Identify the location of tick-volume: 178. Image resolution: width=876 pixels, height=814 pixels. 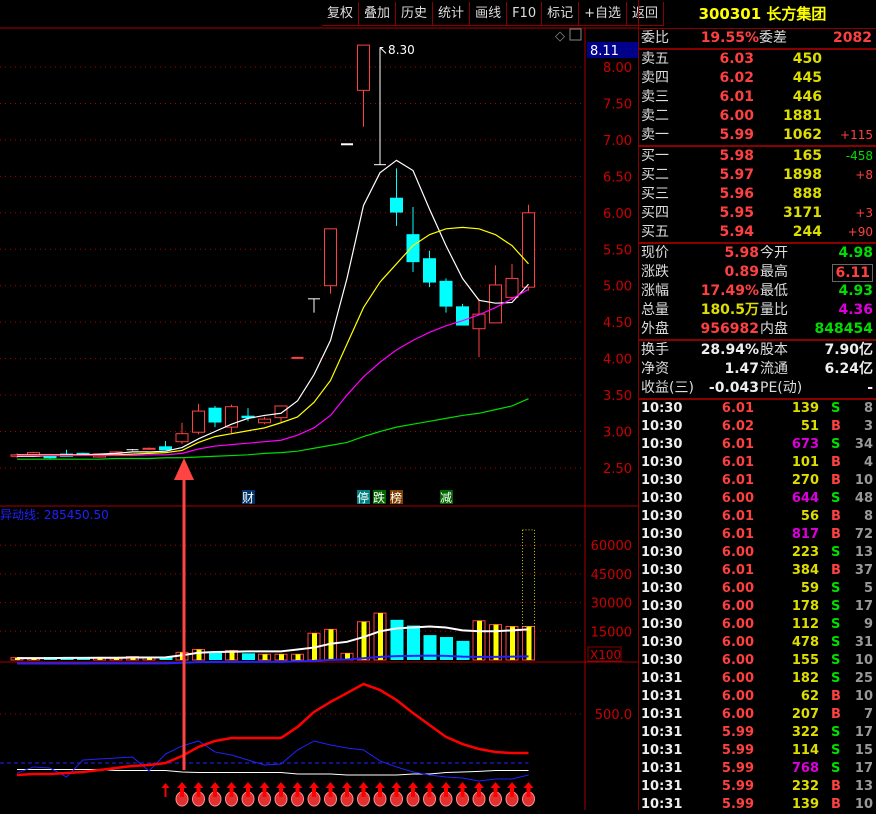
(805, 606).